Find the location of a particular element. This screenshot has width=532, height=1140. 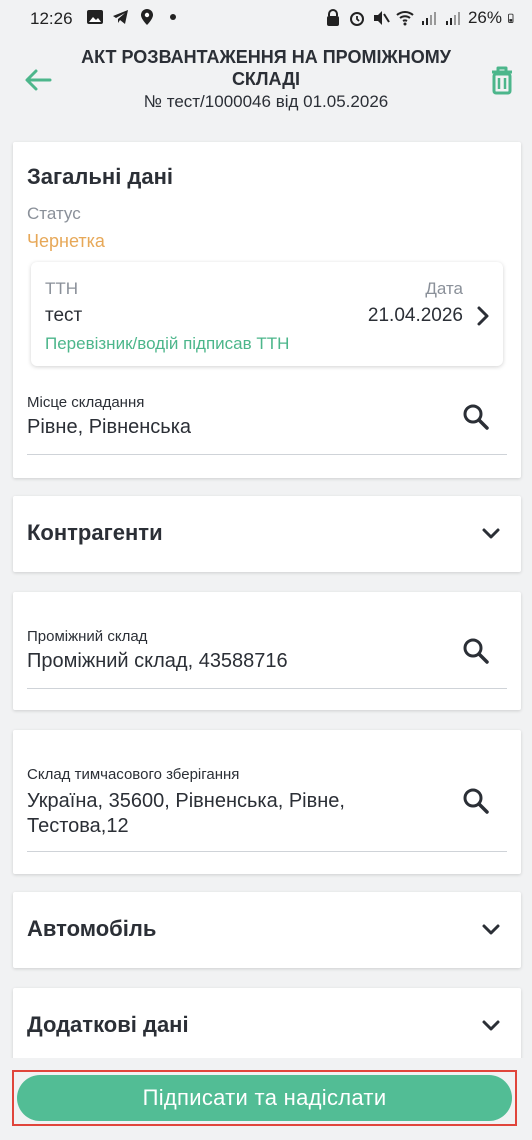

intermediate-underline is located at coordinates (267, 688).